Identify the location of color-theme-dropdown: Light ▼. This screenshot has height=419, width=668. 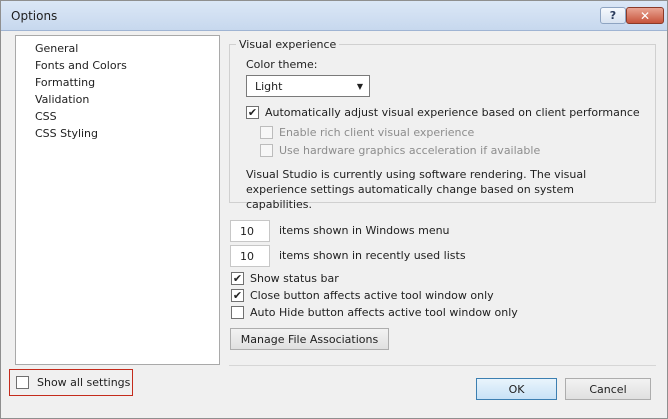
(308, 86).